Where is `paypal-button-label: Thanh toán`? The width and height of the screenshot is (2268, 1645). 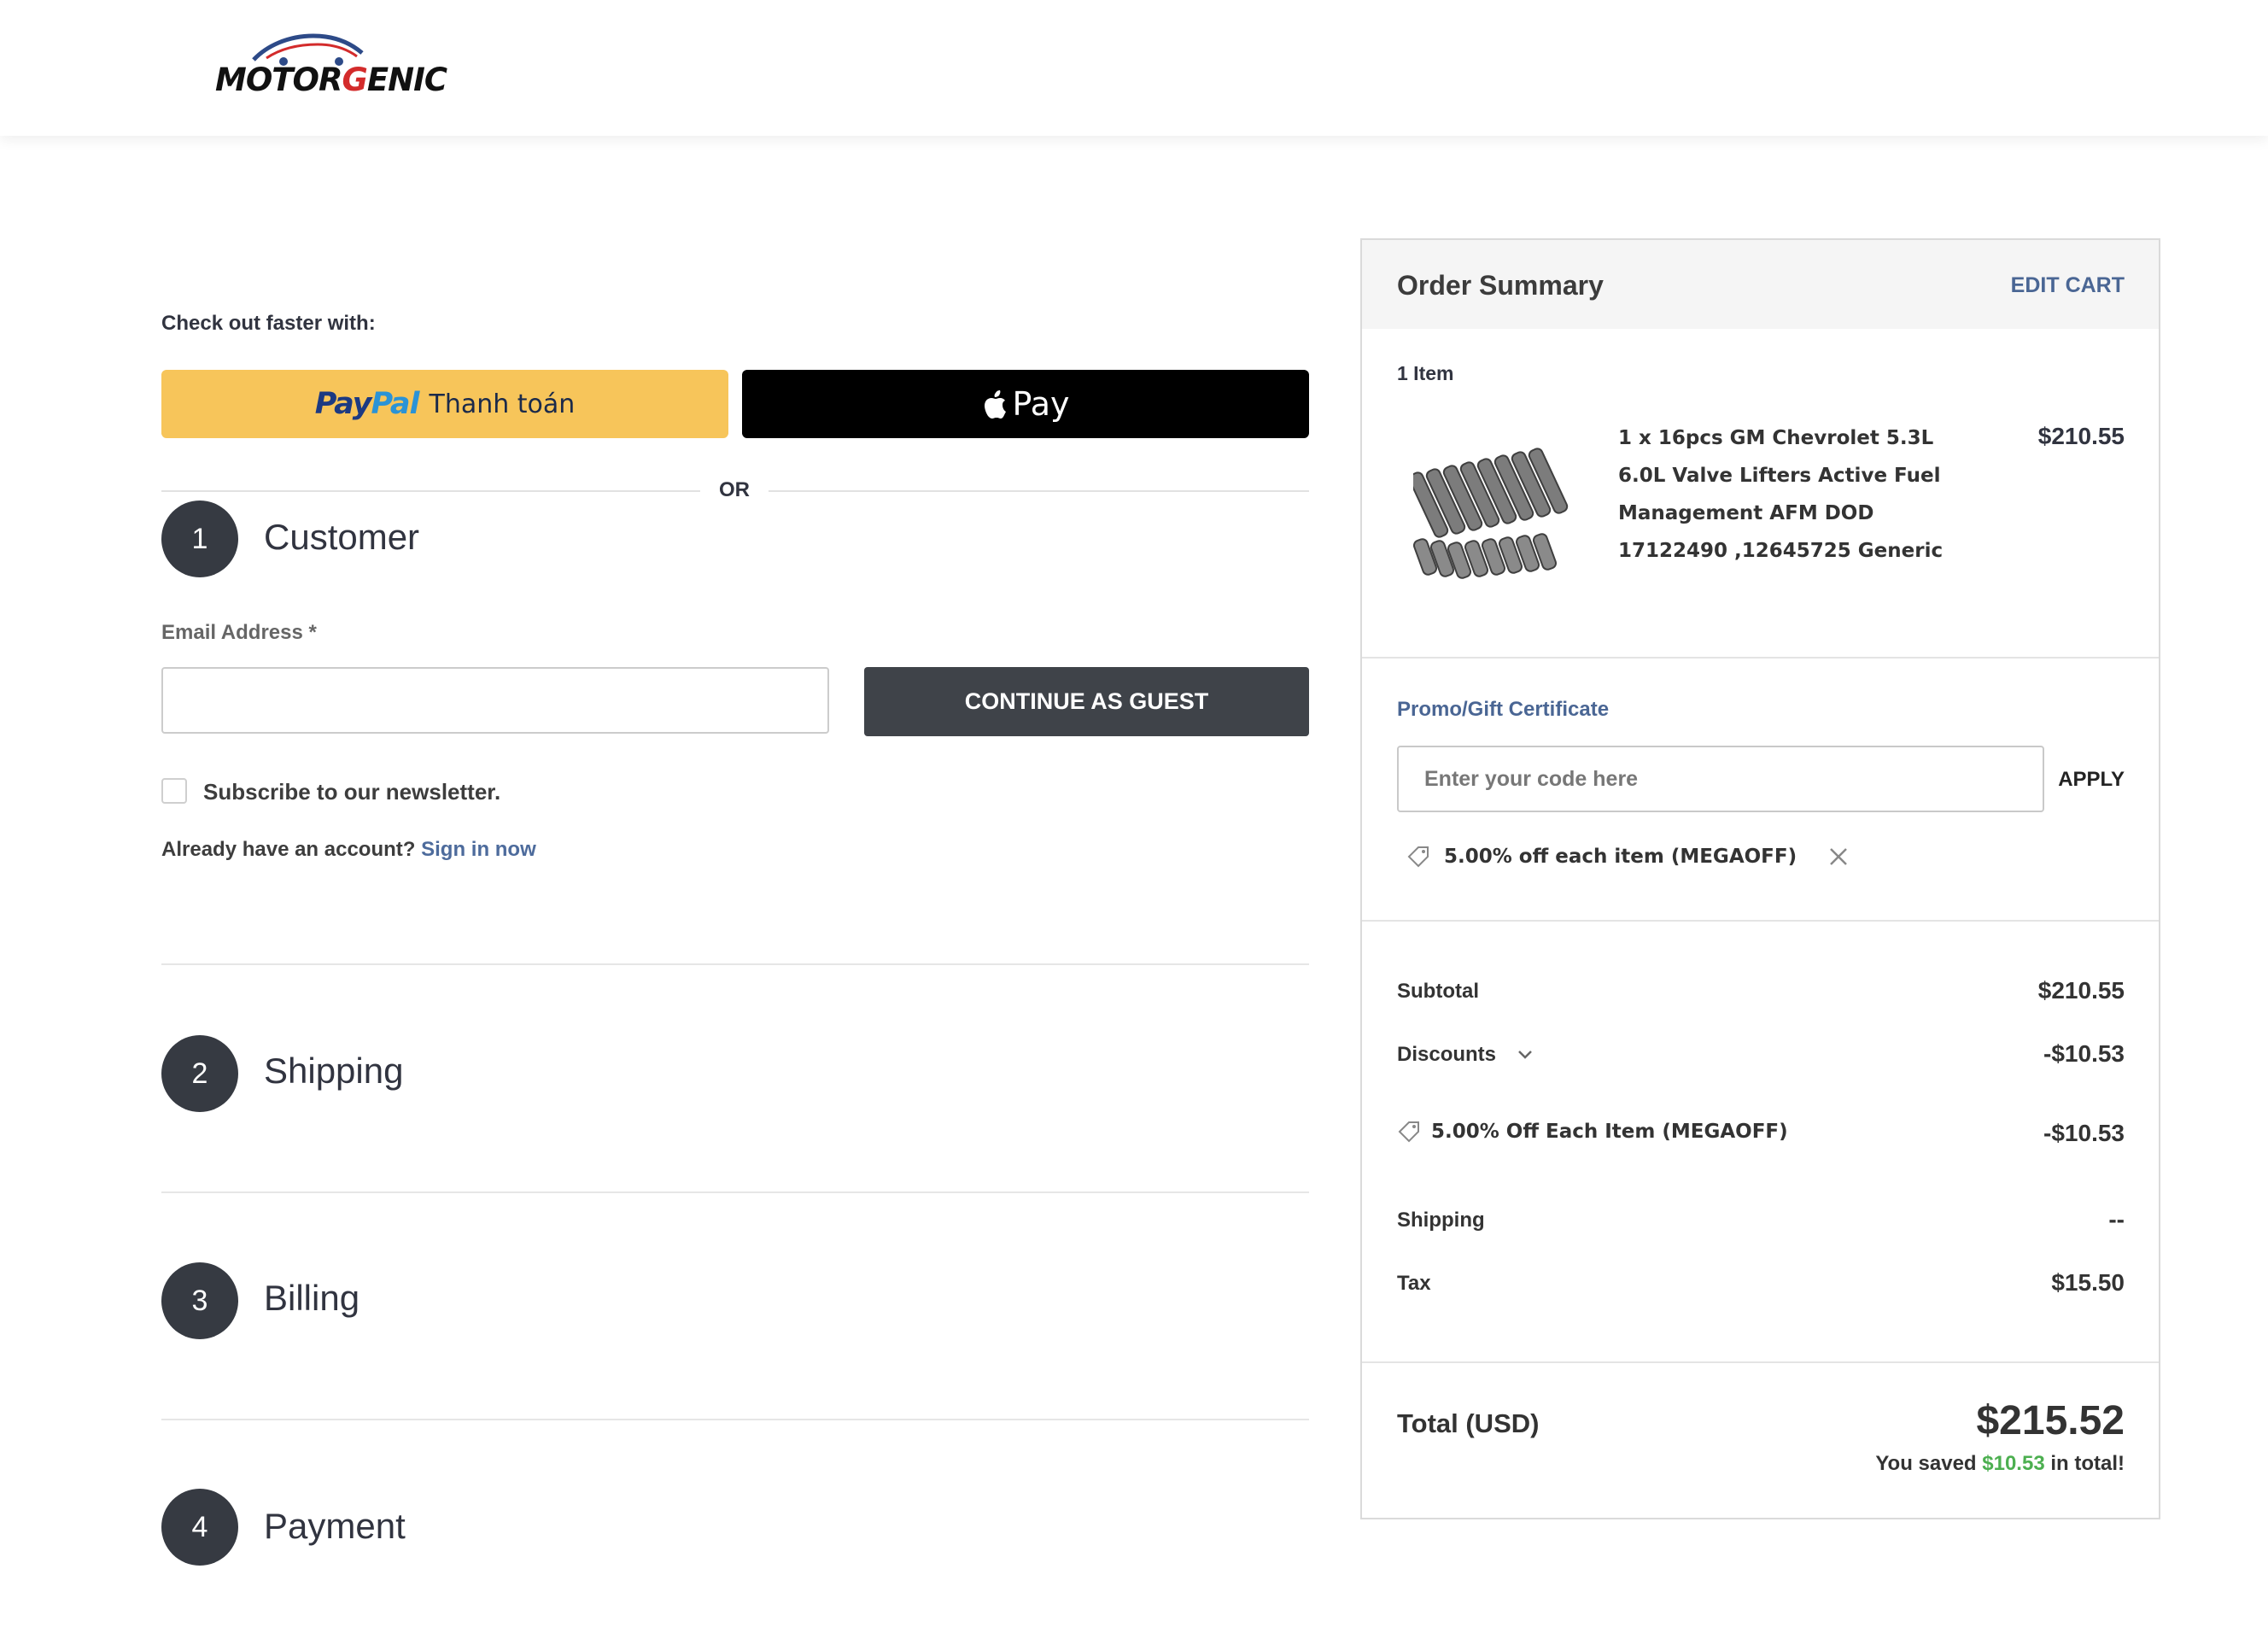 paypal-button-label: Thanh toán is located at coordinates (502, 404).